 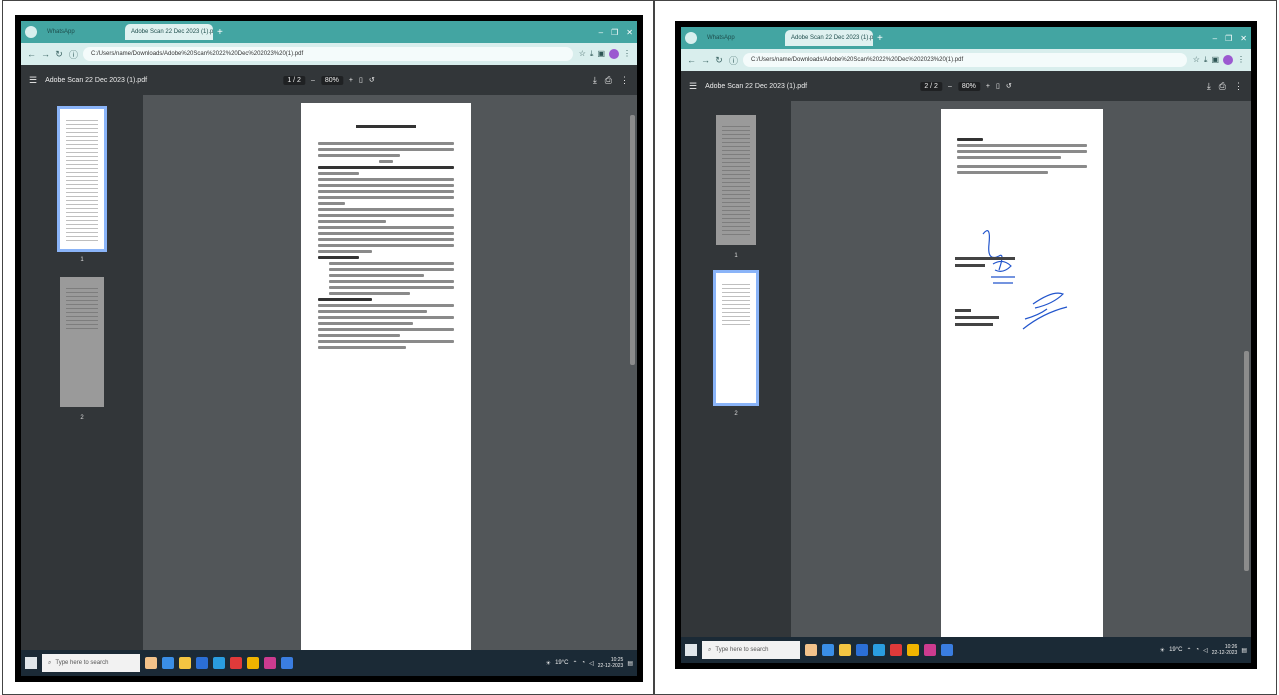 I want to click on clock: 10:26 22-12-2023, so click(x=1225, y=650).